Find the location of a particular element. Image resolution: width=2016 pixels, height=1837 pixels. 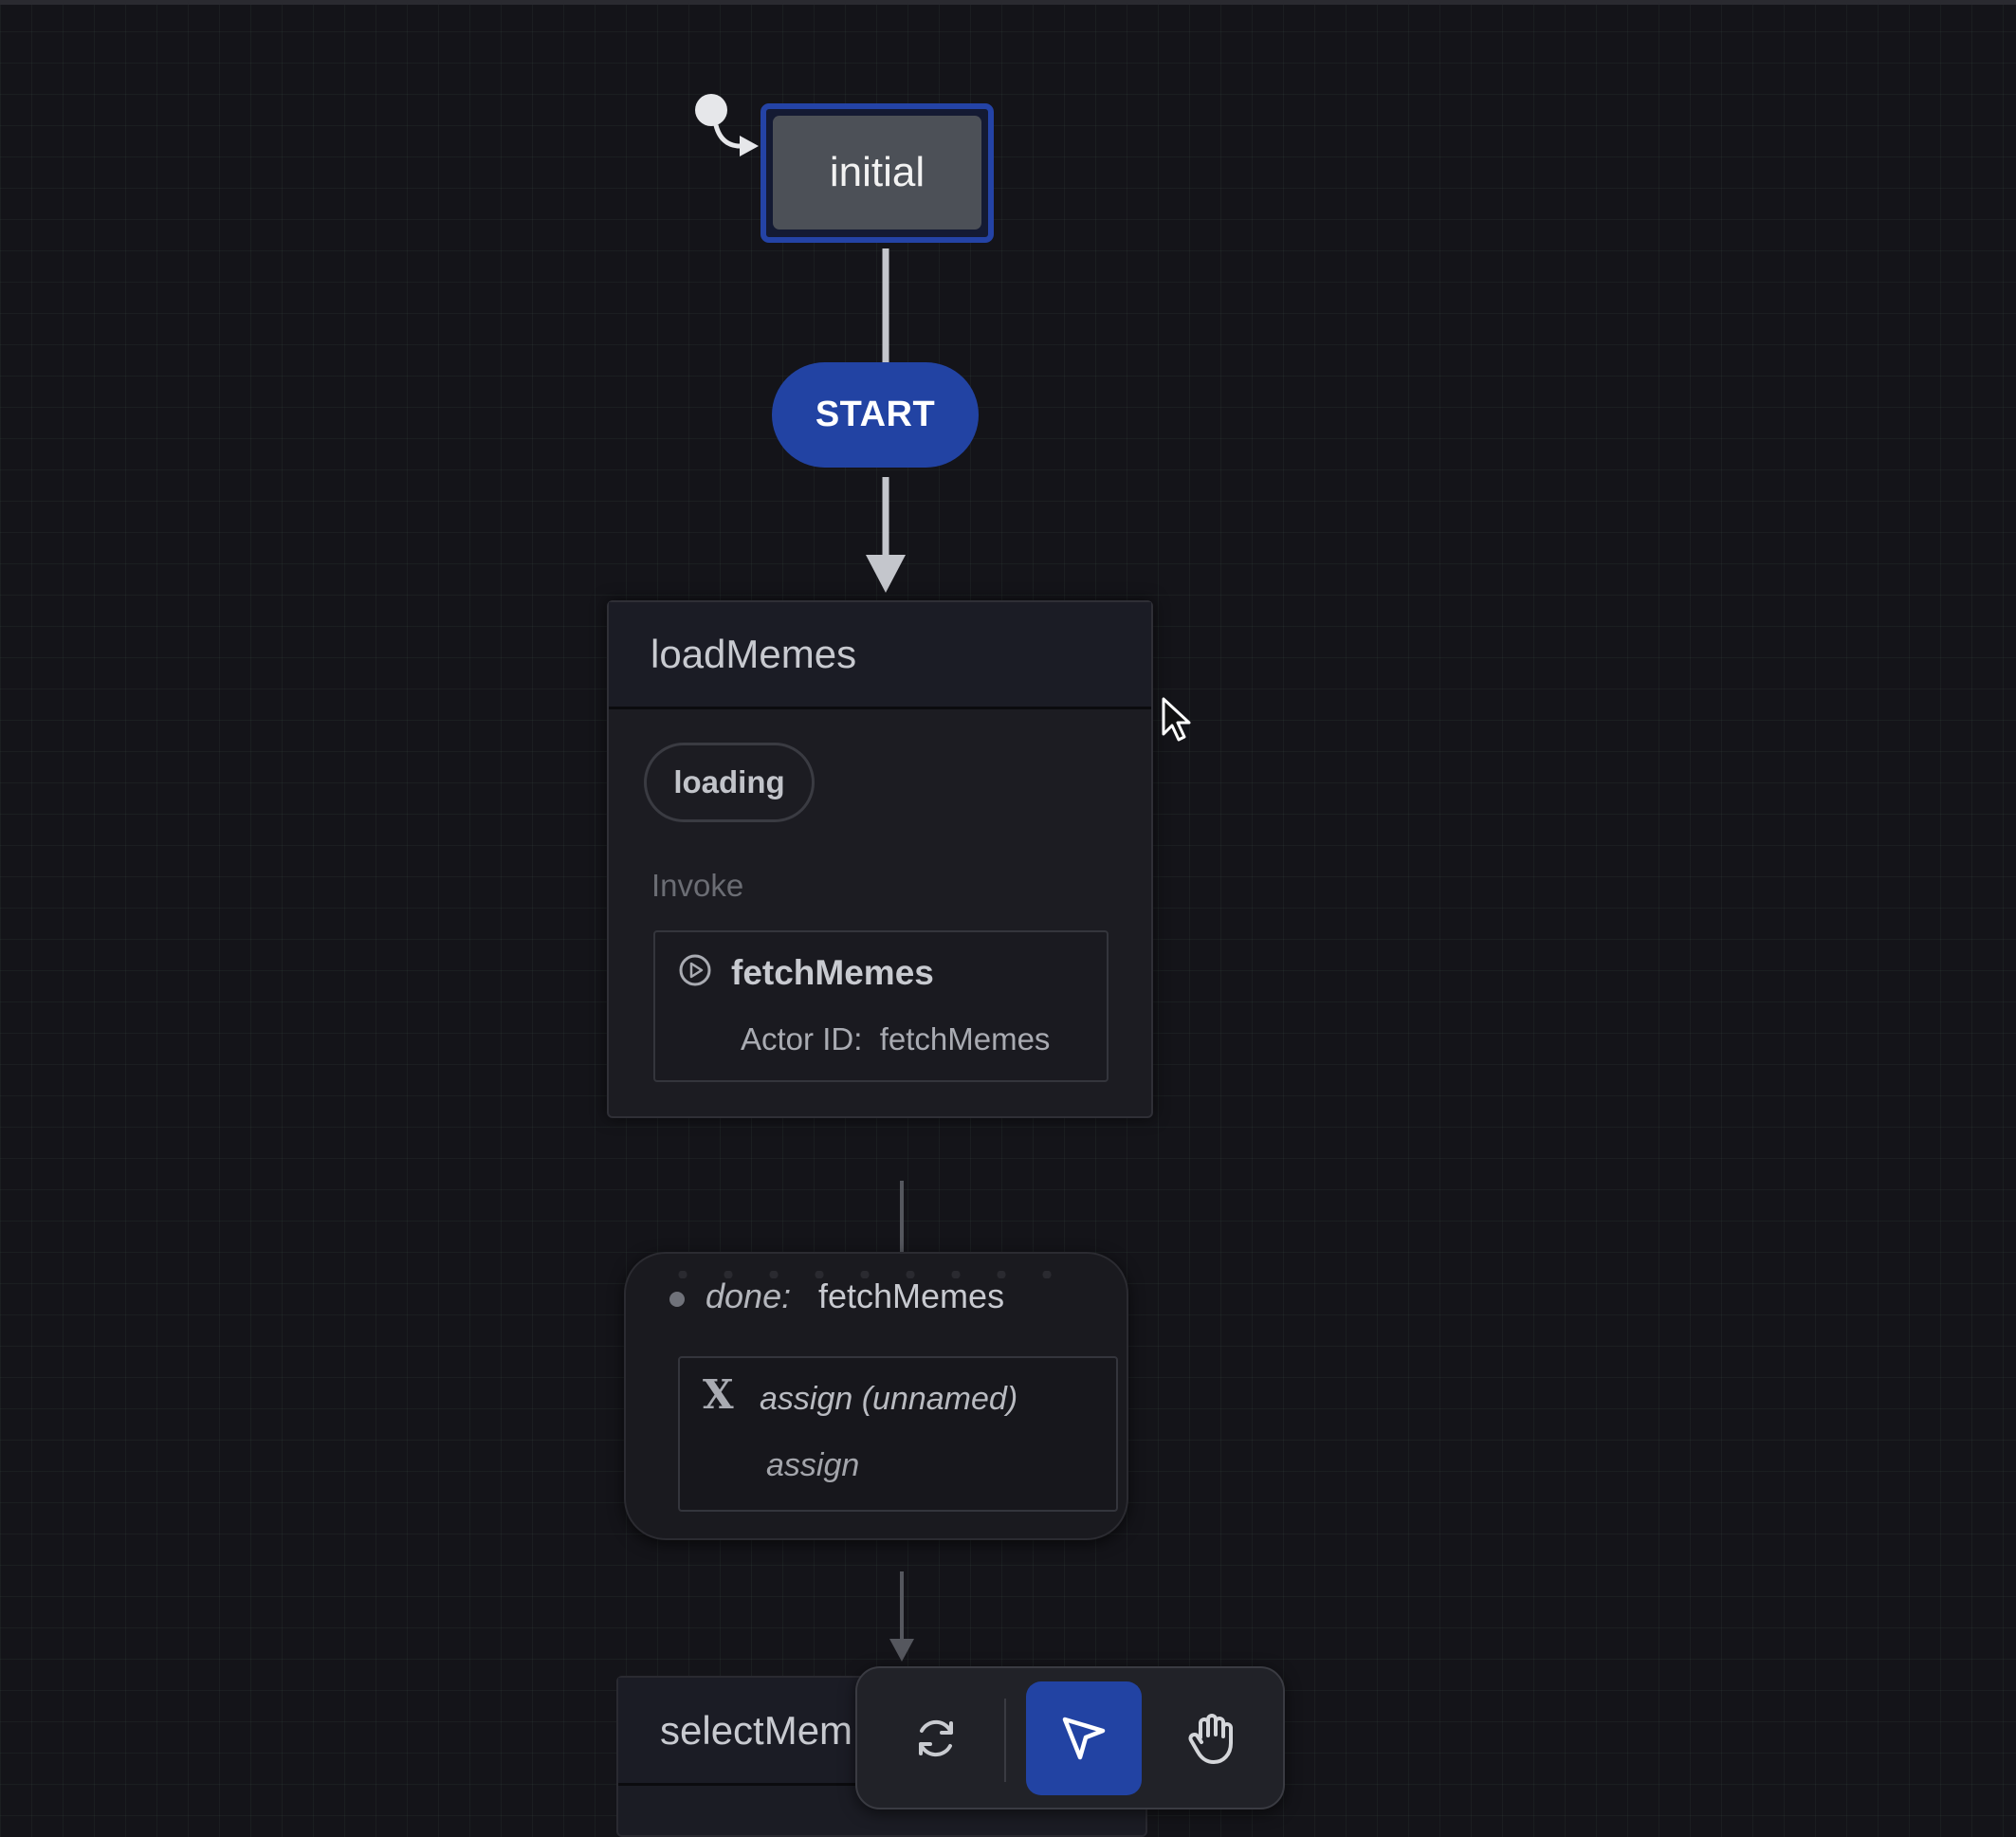

edge-start-arrowhead is located at coordinates (886, 574).